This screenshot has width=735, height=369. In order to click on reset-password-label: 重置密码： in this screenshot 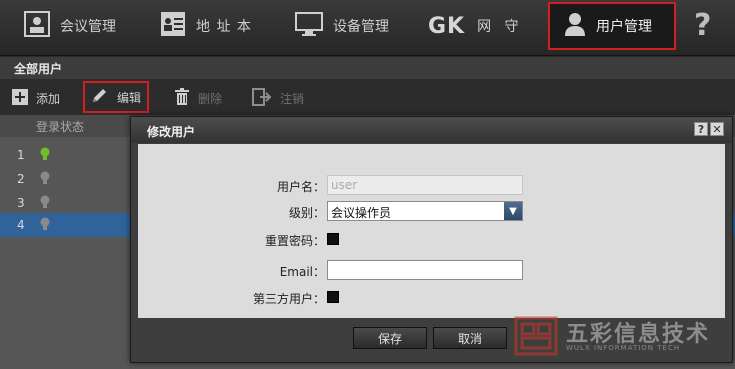, I will do `click(294, 241)`.